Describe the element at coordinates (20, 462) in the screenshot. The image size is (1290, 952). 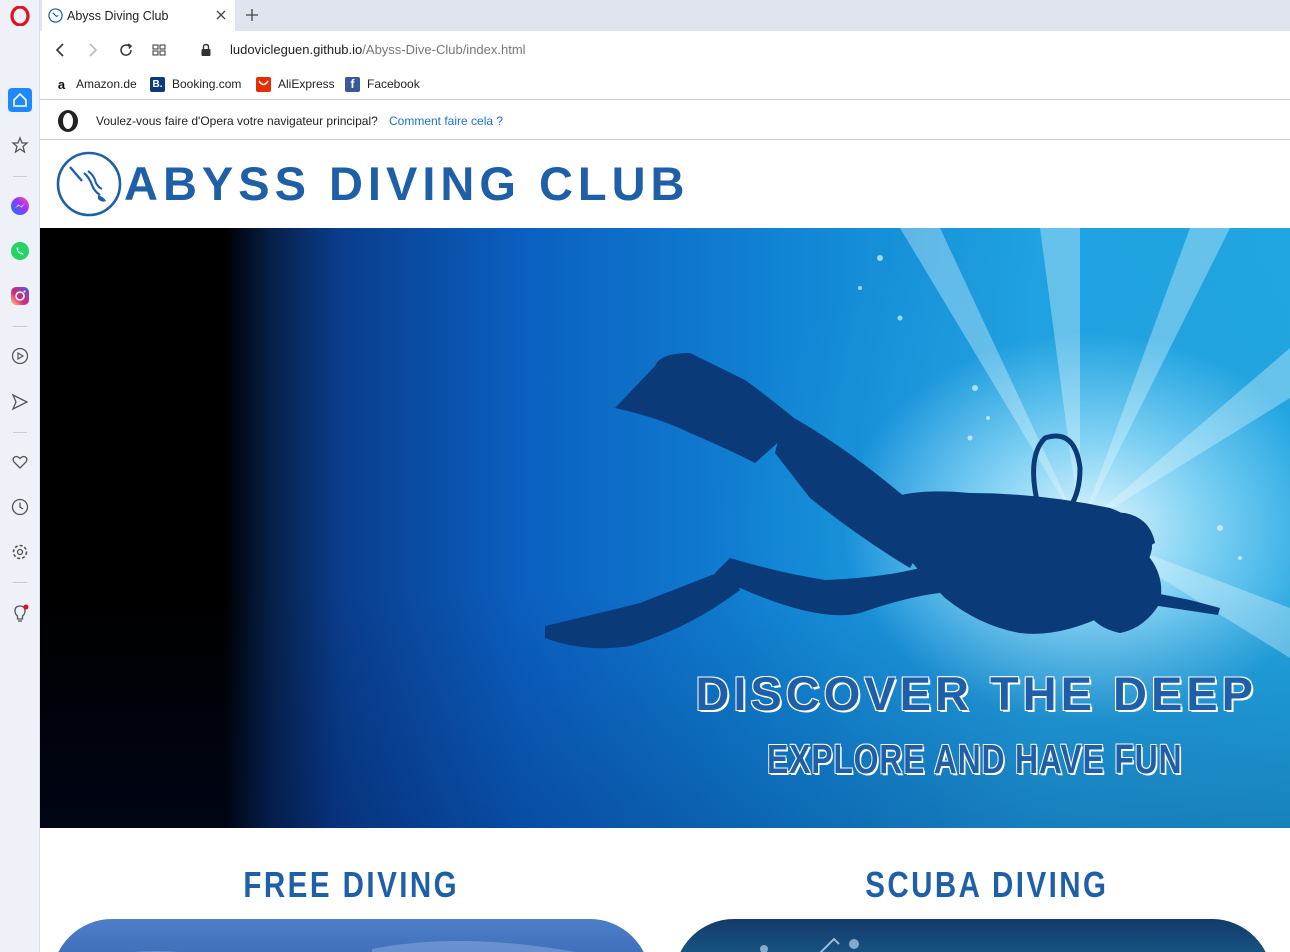
I see `heart-icon` at that location.